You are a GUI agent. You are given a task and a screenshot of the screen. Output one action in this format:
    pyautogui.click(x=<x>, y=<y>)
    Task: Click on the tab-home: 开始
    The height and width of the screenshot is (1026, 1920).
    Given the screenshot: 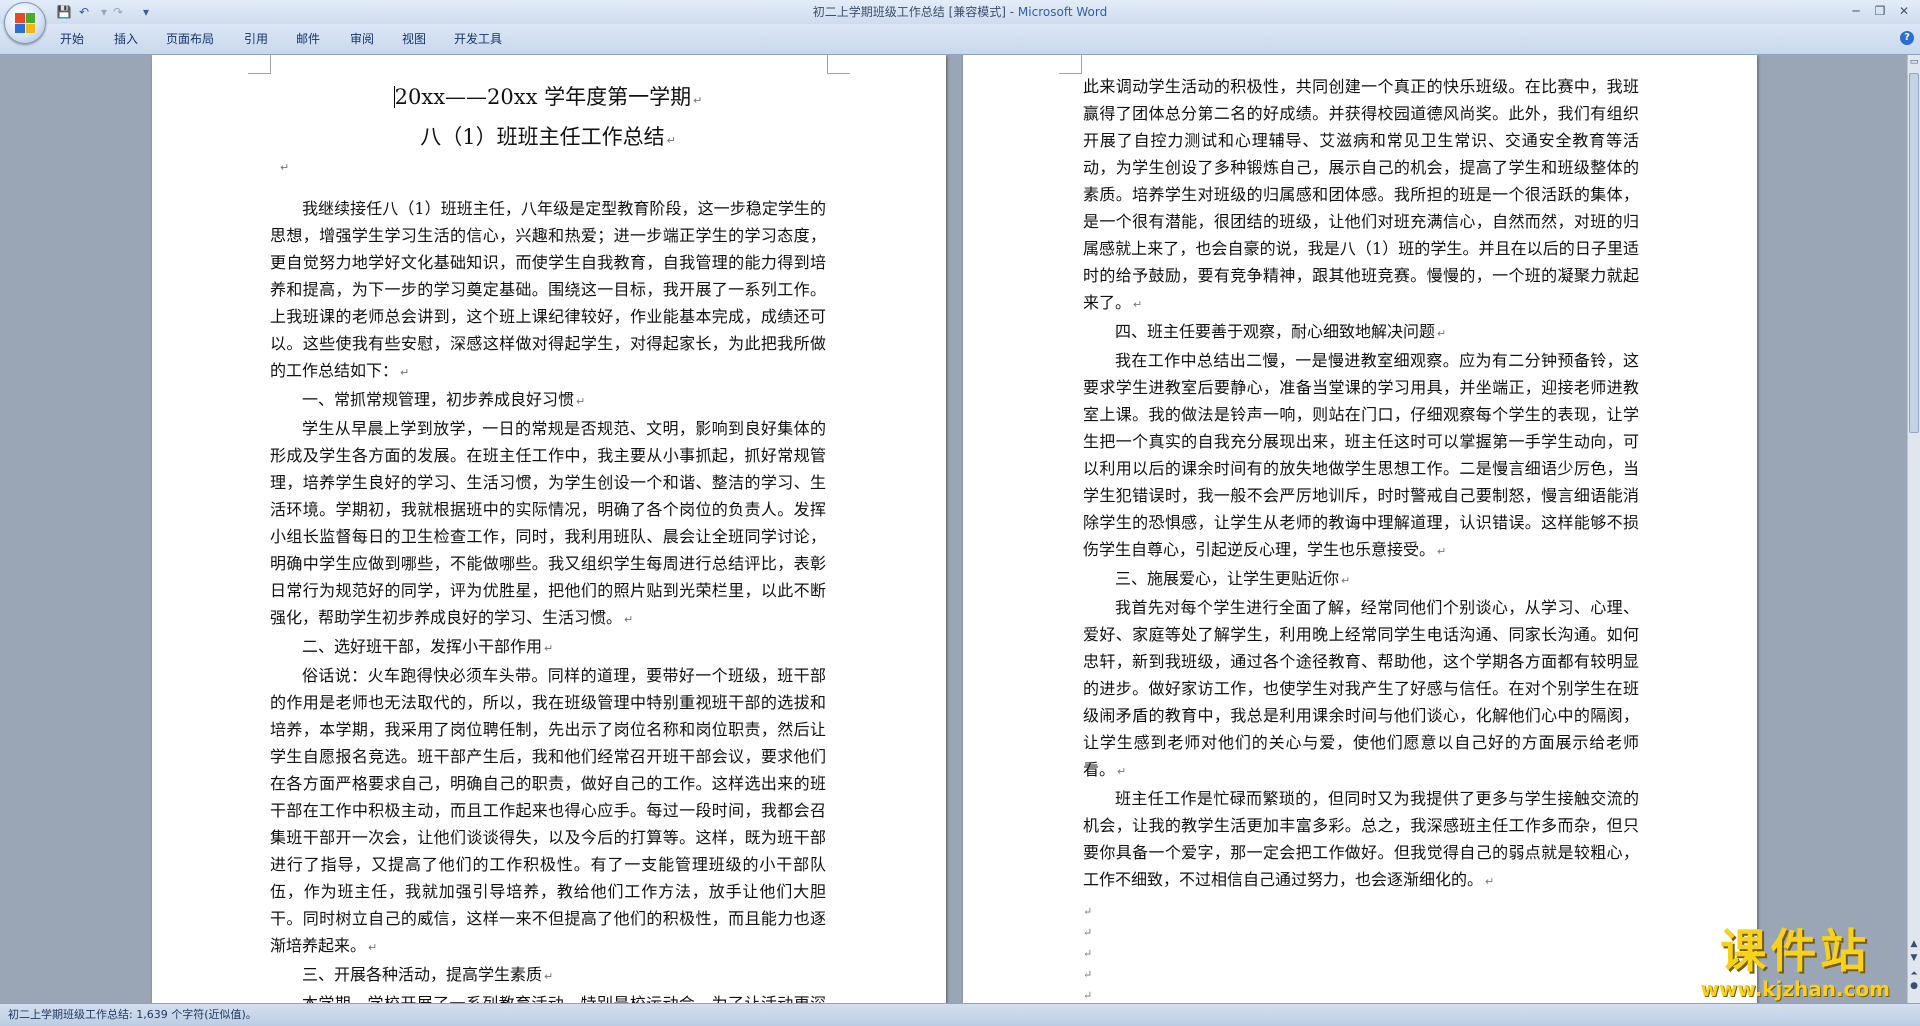 What is the action you would take?
    pyautogui.click(x=72, y=39)
    